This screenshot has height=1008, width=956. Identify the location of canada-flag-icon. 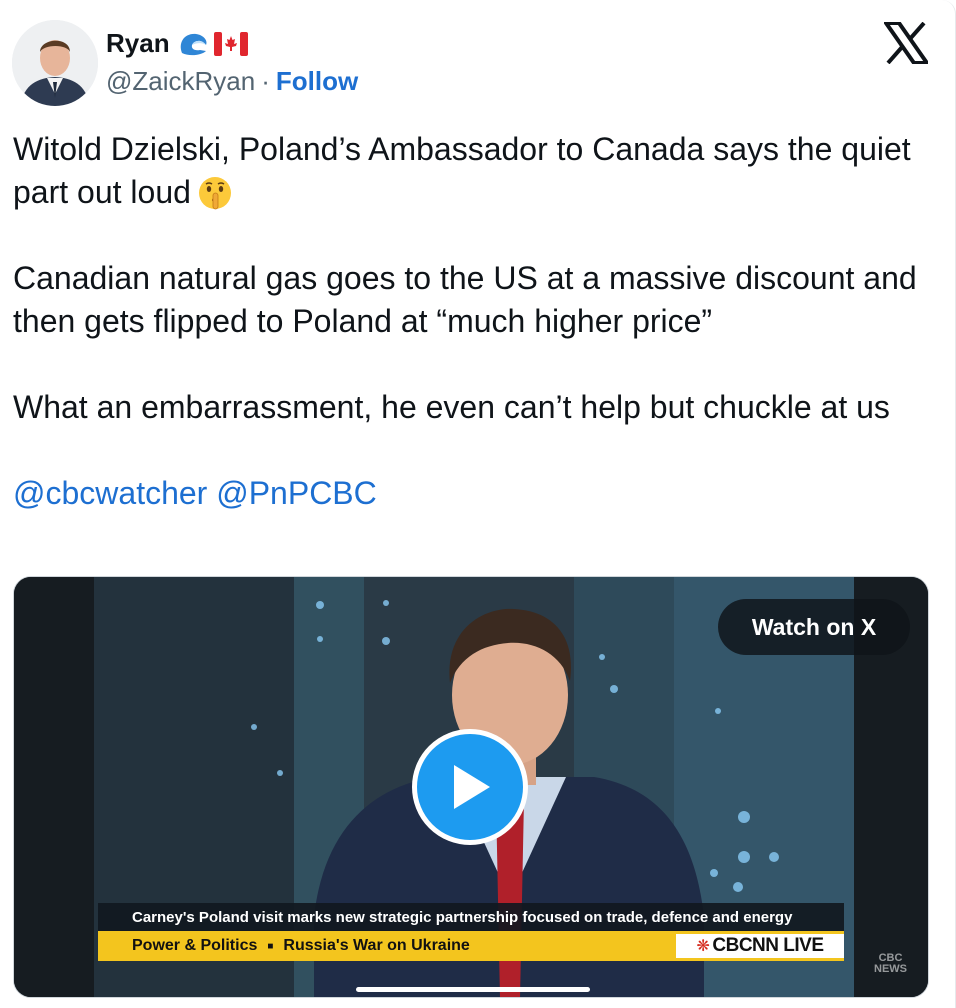
(230, 43).